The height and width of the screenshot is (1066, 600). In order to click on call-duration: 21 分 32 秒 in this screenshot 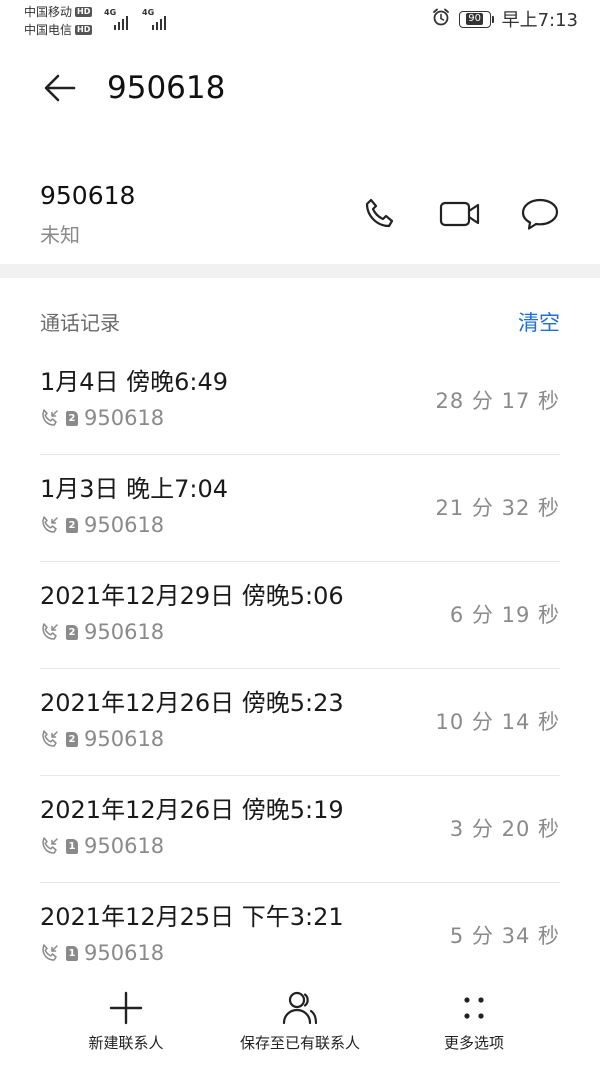, I will do `click(497, 508)`.